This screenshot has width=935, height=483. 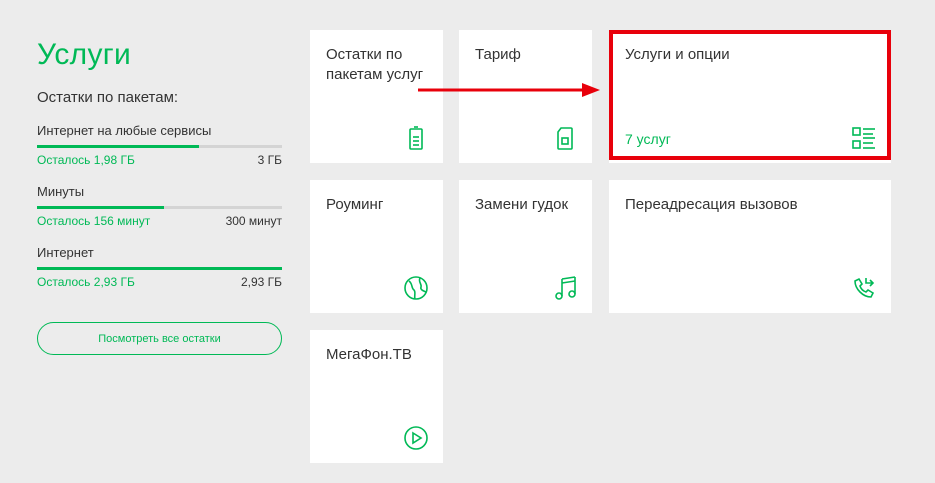 What do you see at coordinates (864, 138) in the screenshot?
I see `list-grid-icon` at bounding box center [864, 138].